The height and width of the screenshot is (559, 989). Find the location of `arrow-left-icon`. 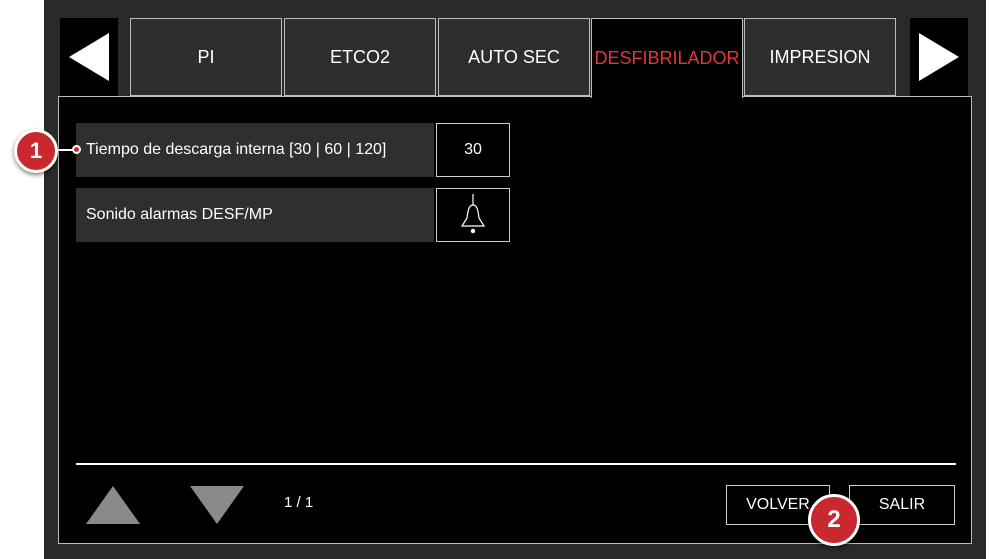

arrow-left-icon is located at coordinates (89, 57).